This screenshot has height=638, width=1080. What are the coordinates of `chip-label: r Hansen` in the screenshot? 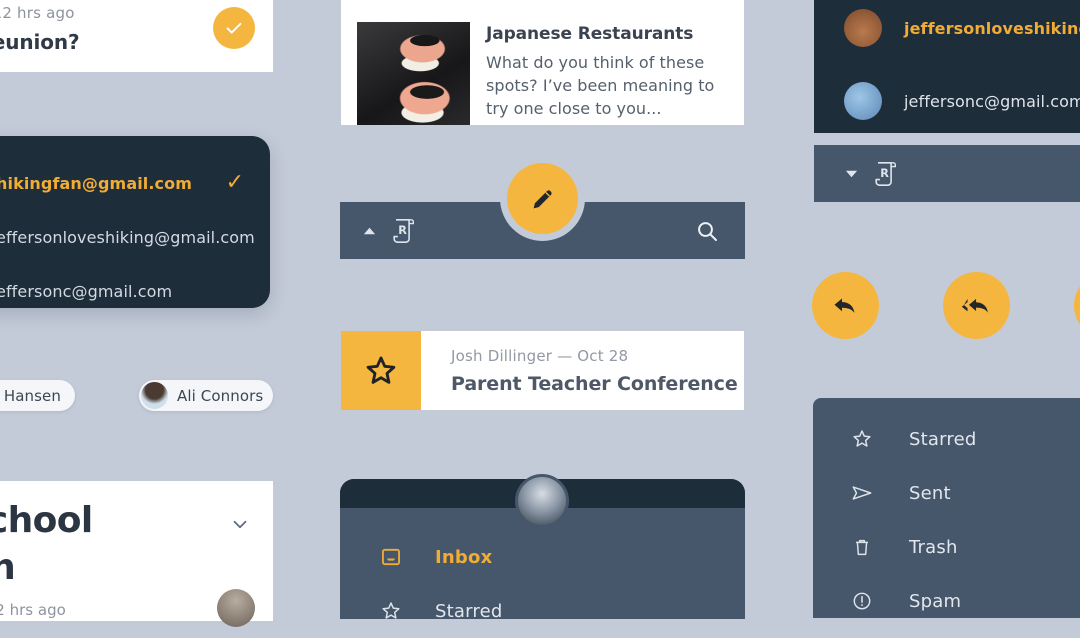 It's located at (30, 395).